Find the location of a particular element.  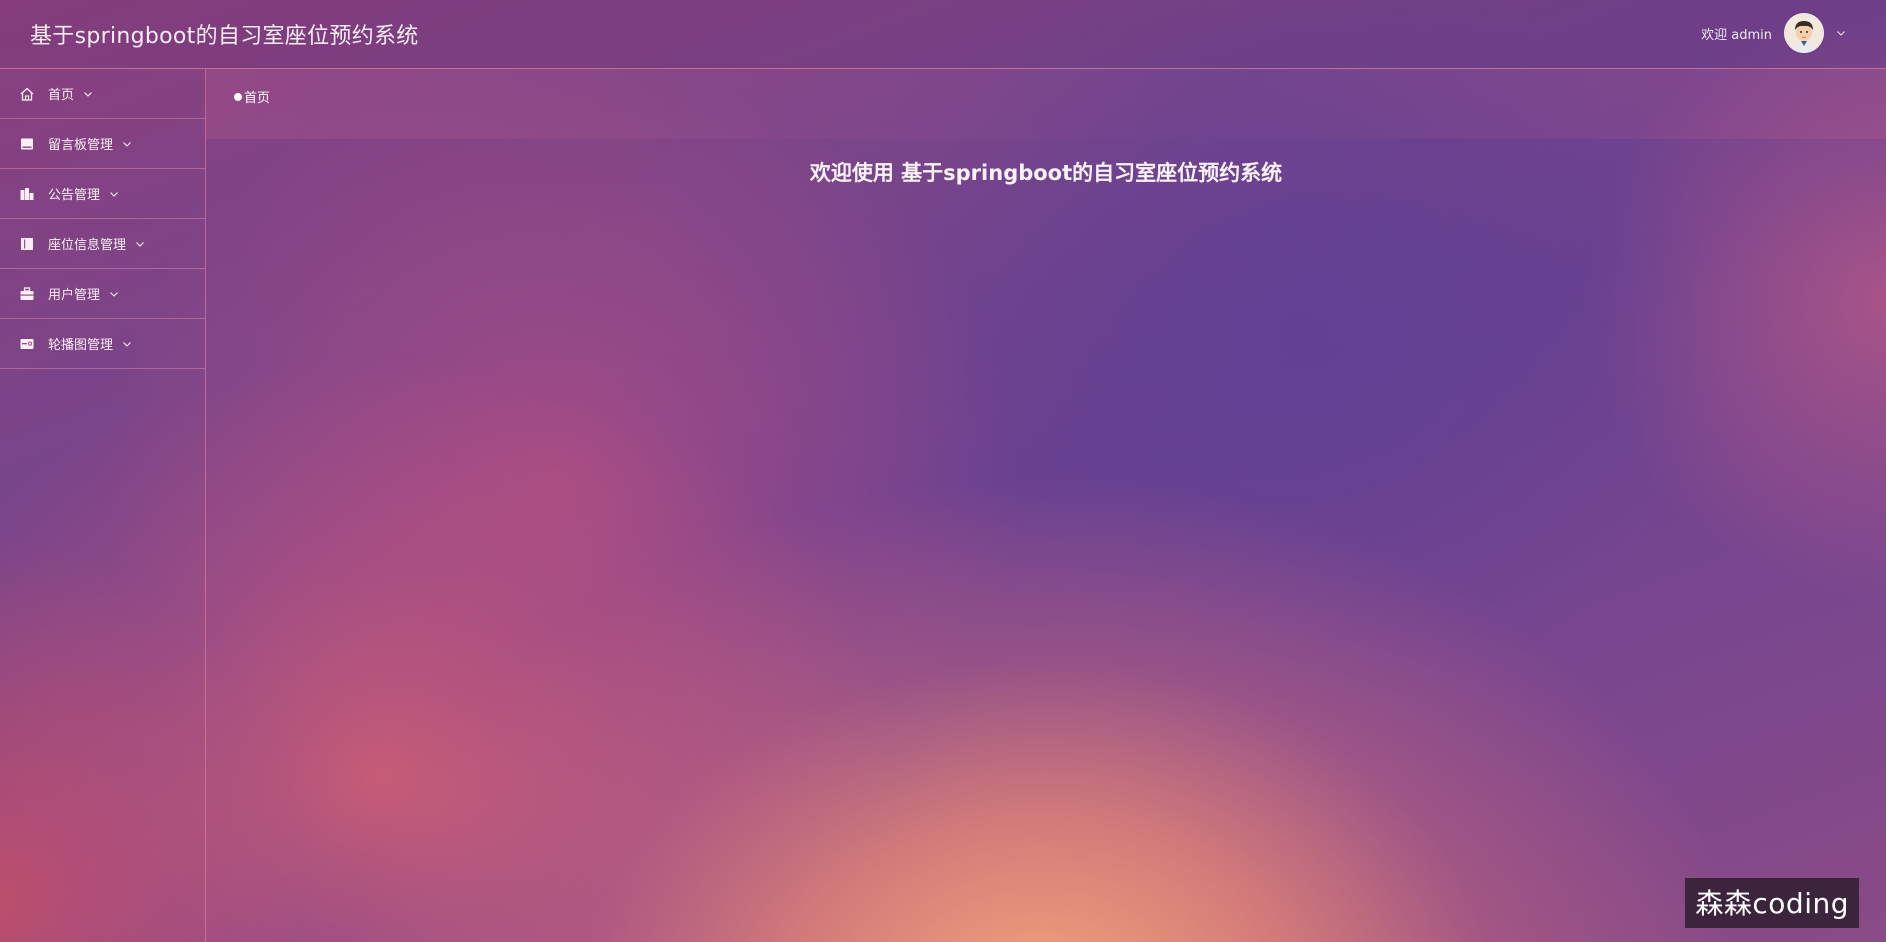

watermark: 森森coding is located at coordinates (1772, 903).